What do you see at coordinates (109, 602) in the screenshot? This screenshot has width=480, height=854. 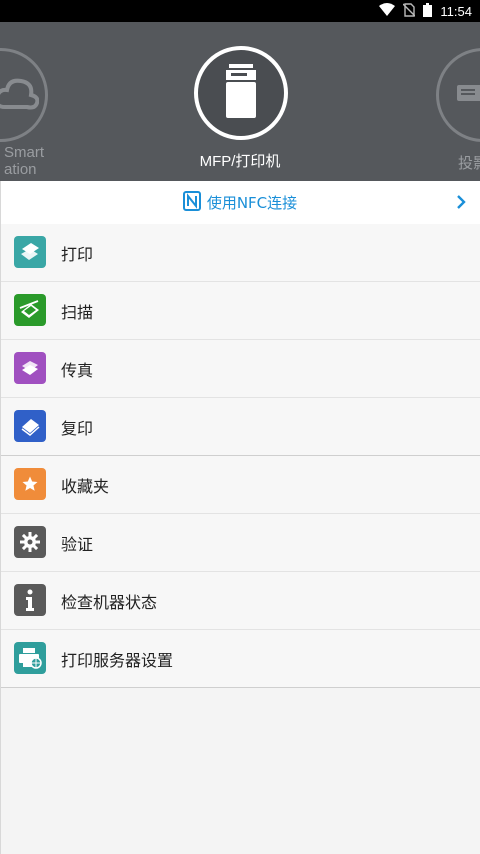 I see `menu-label-machine-status: 检查机器状态` at bounding box center [109, 602].